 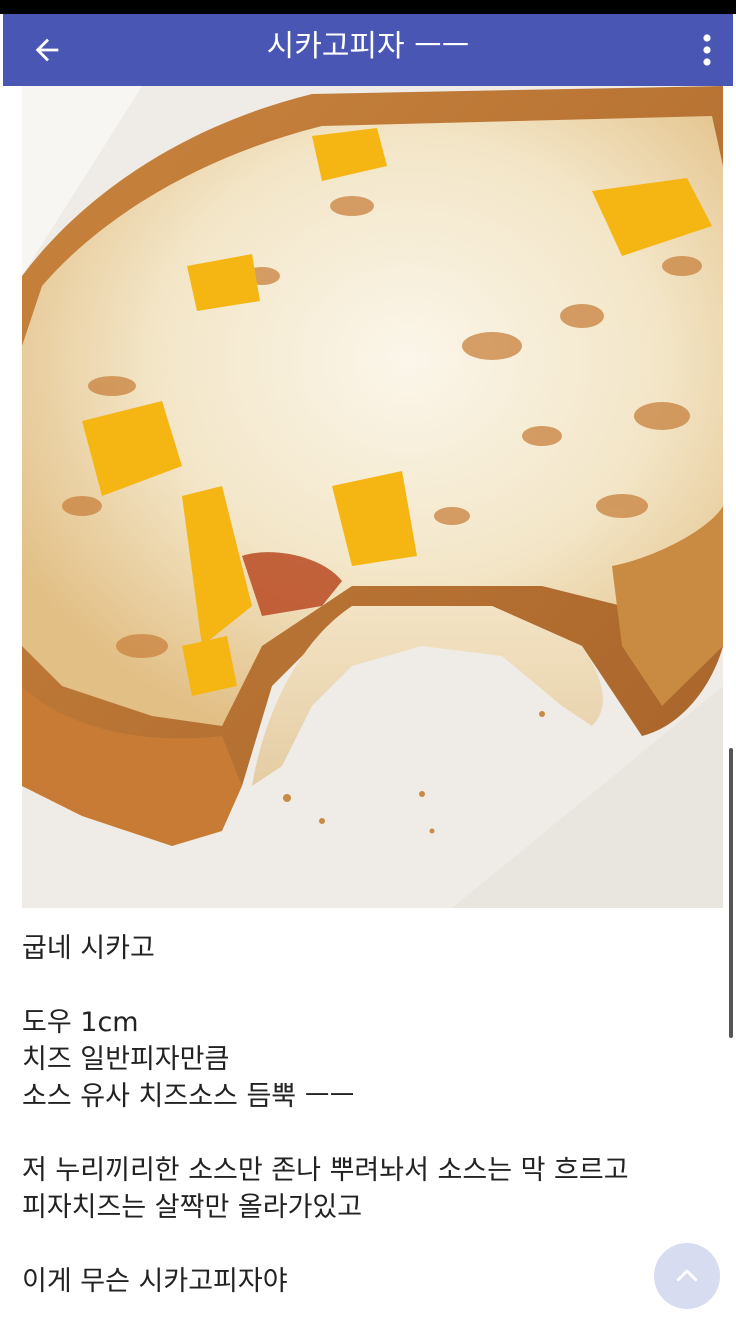 I want to click on page-title: 시카고피자 ㅡㅡ, so click(x=368, y=46).